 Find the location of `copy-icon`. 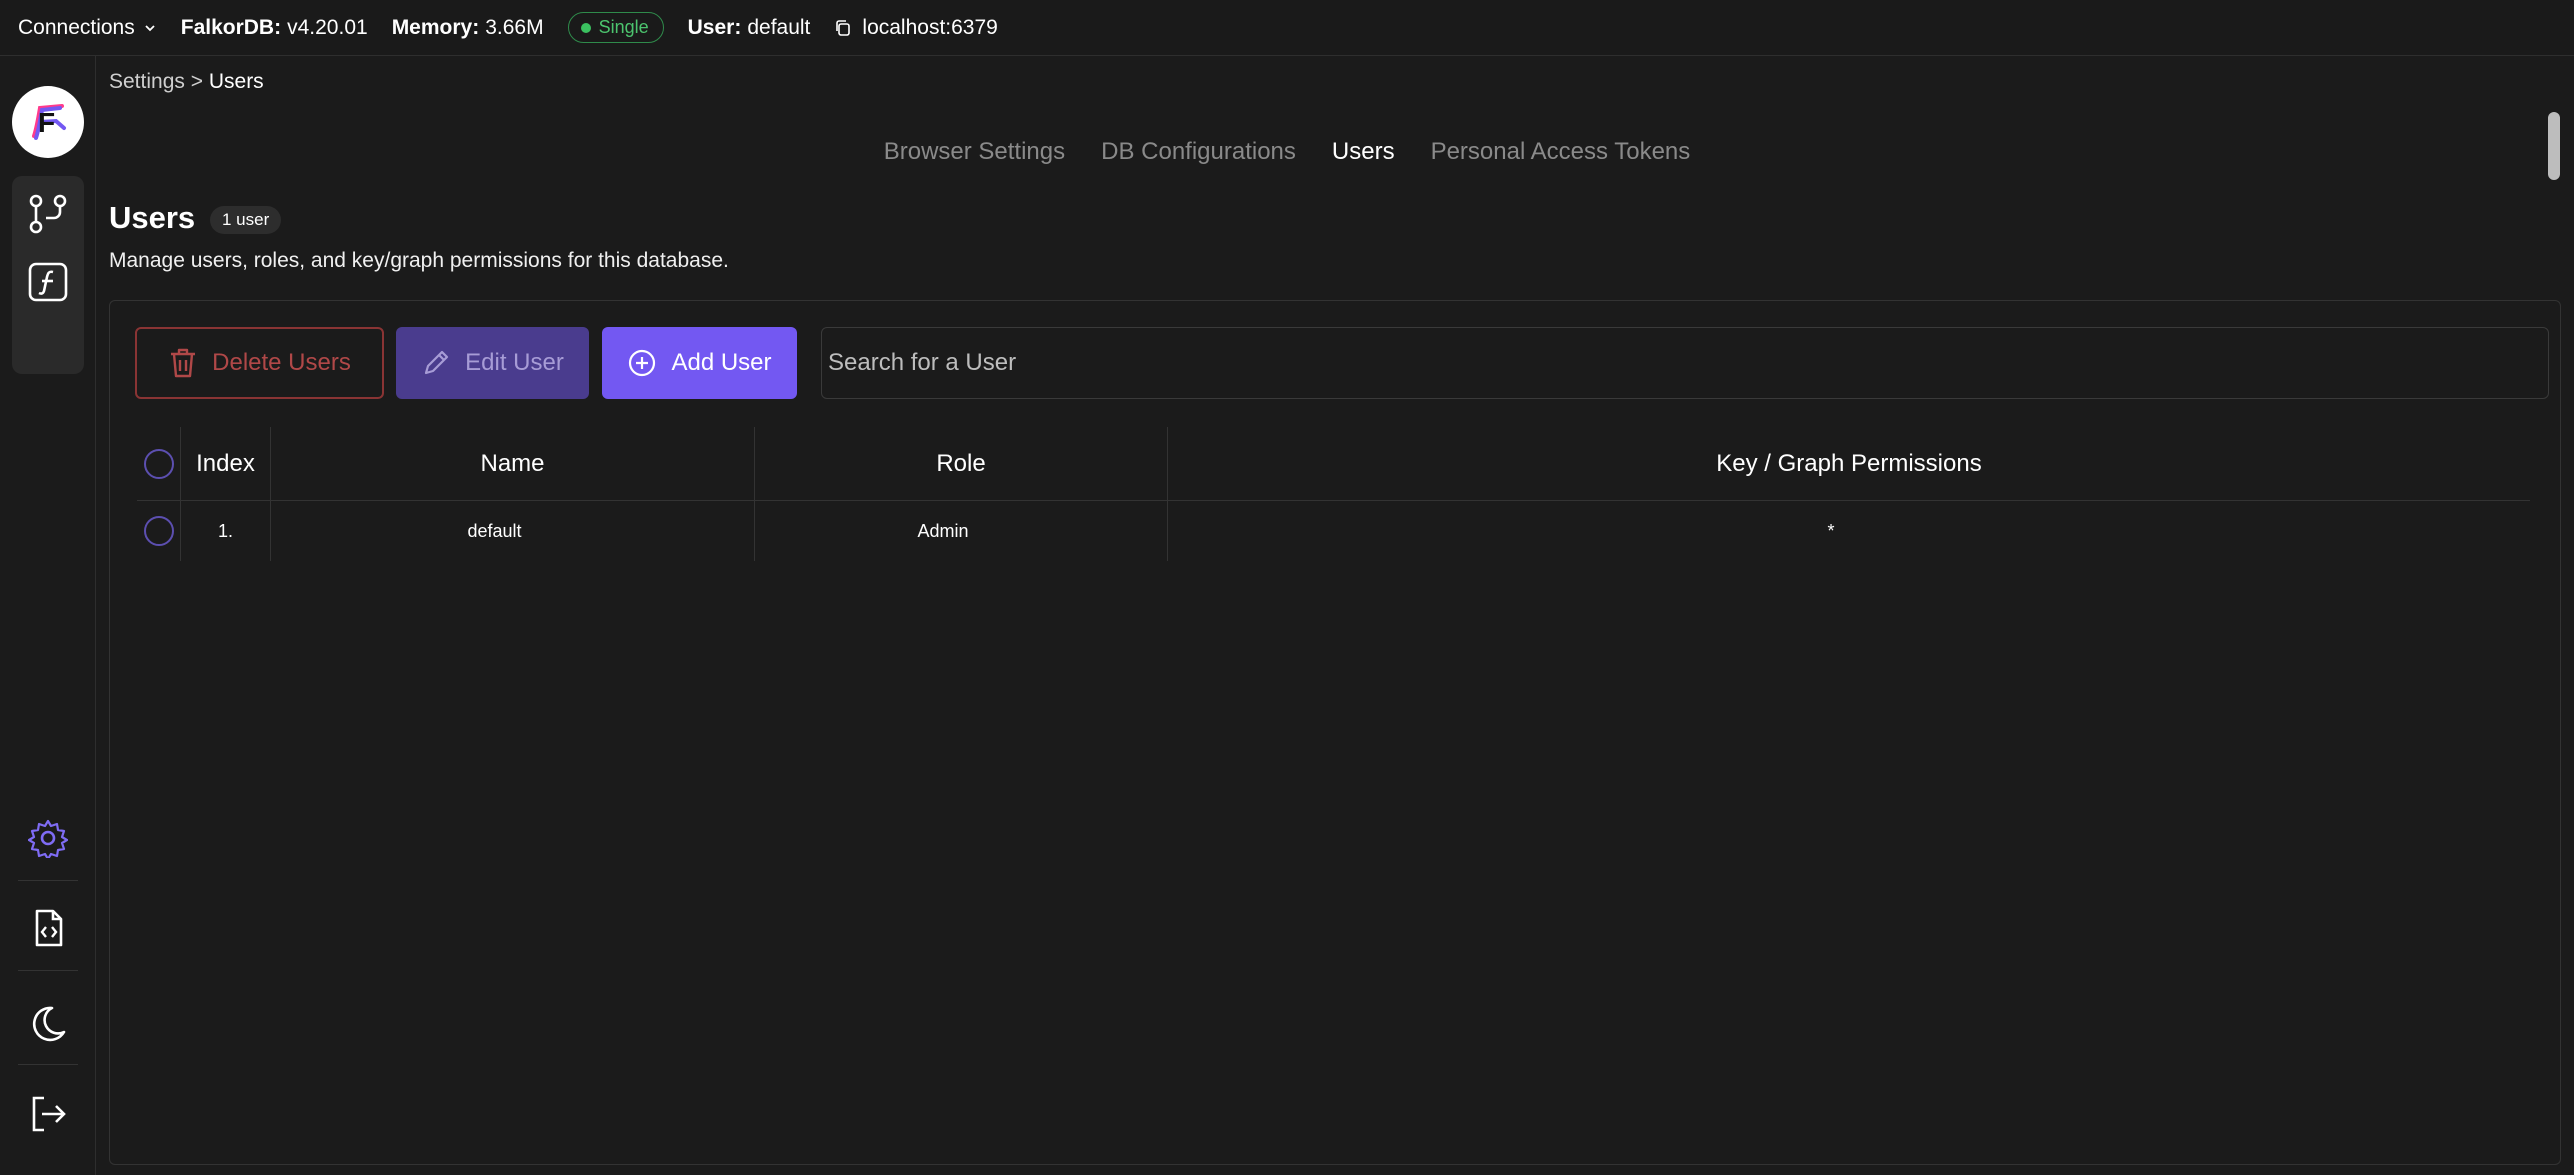

copy-icon is located at coordinates (843, 27).